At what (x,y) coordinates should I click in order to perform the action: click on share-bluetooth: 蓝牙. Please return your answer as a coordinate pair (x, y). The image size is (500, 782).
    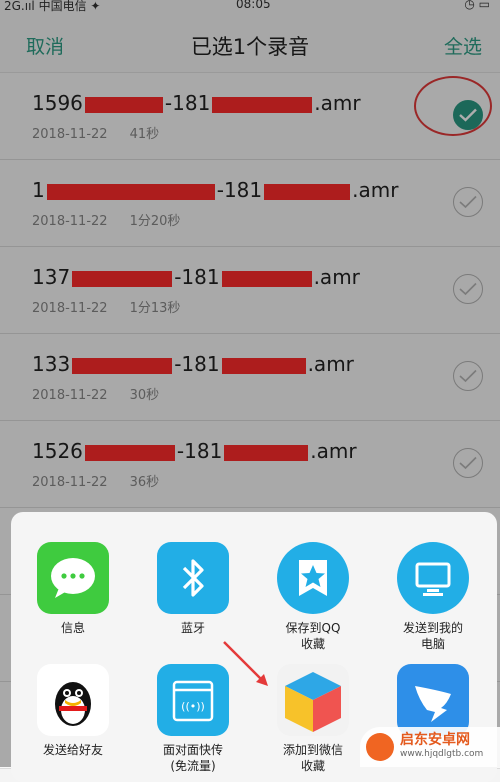
    Looking at the image, I should click on (193, 589).